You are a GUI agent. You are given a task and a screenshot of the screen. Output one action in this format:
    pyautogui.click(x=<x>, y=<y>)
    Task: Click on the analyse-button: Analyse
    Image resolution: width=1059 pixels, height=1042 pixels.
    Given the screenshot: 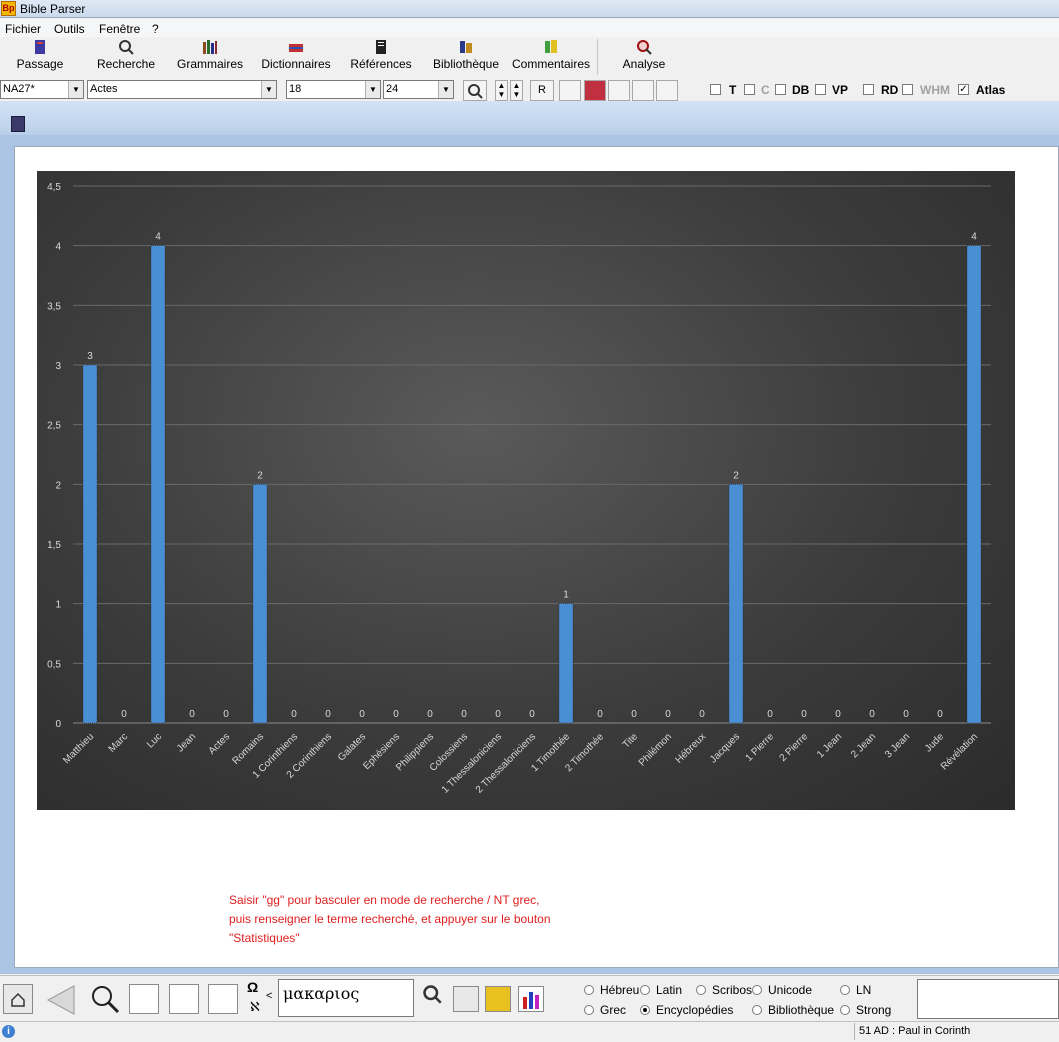 What is the action you would take?
    pyautogui.click(x=644, y=55)
    